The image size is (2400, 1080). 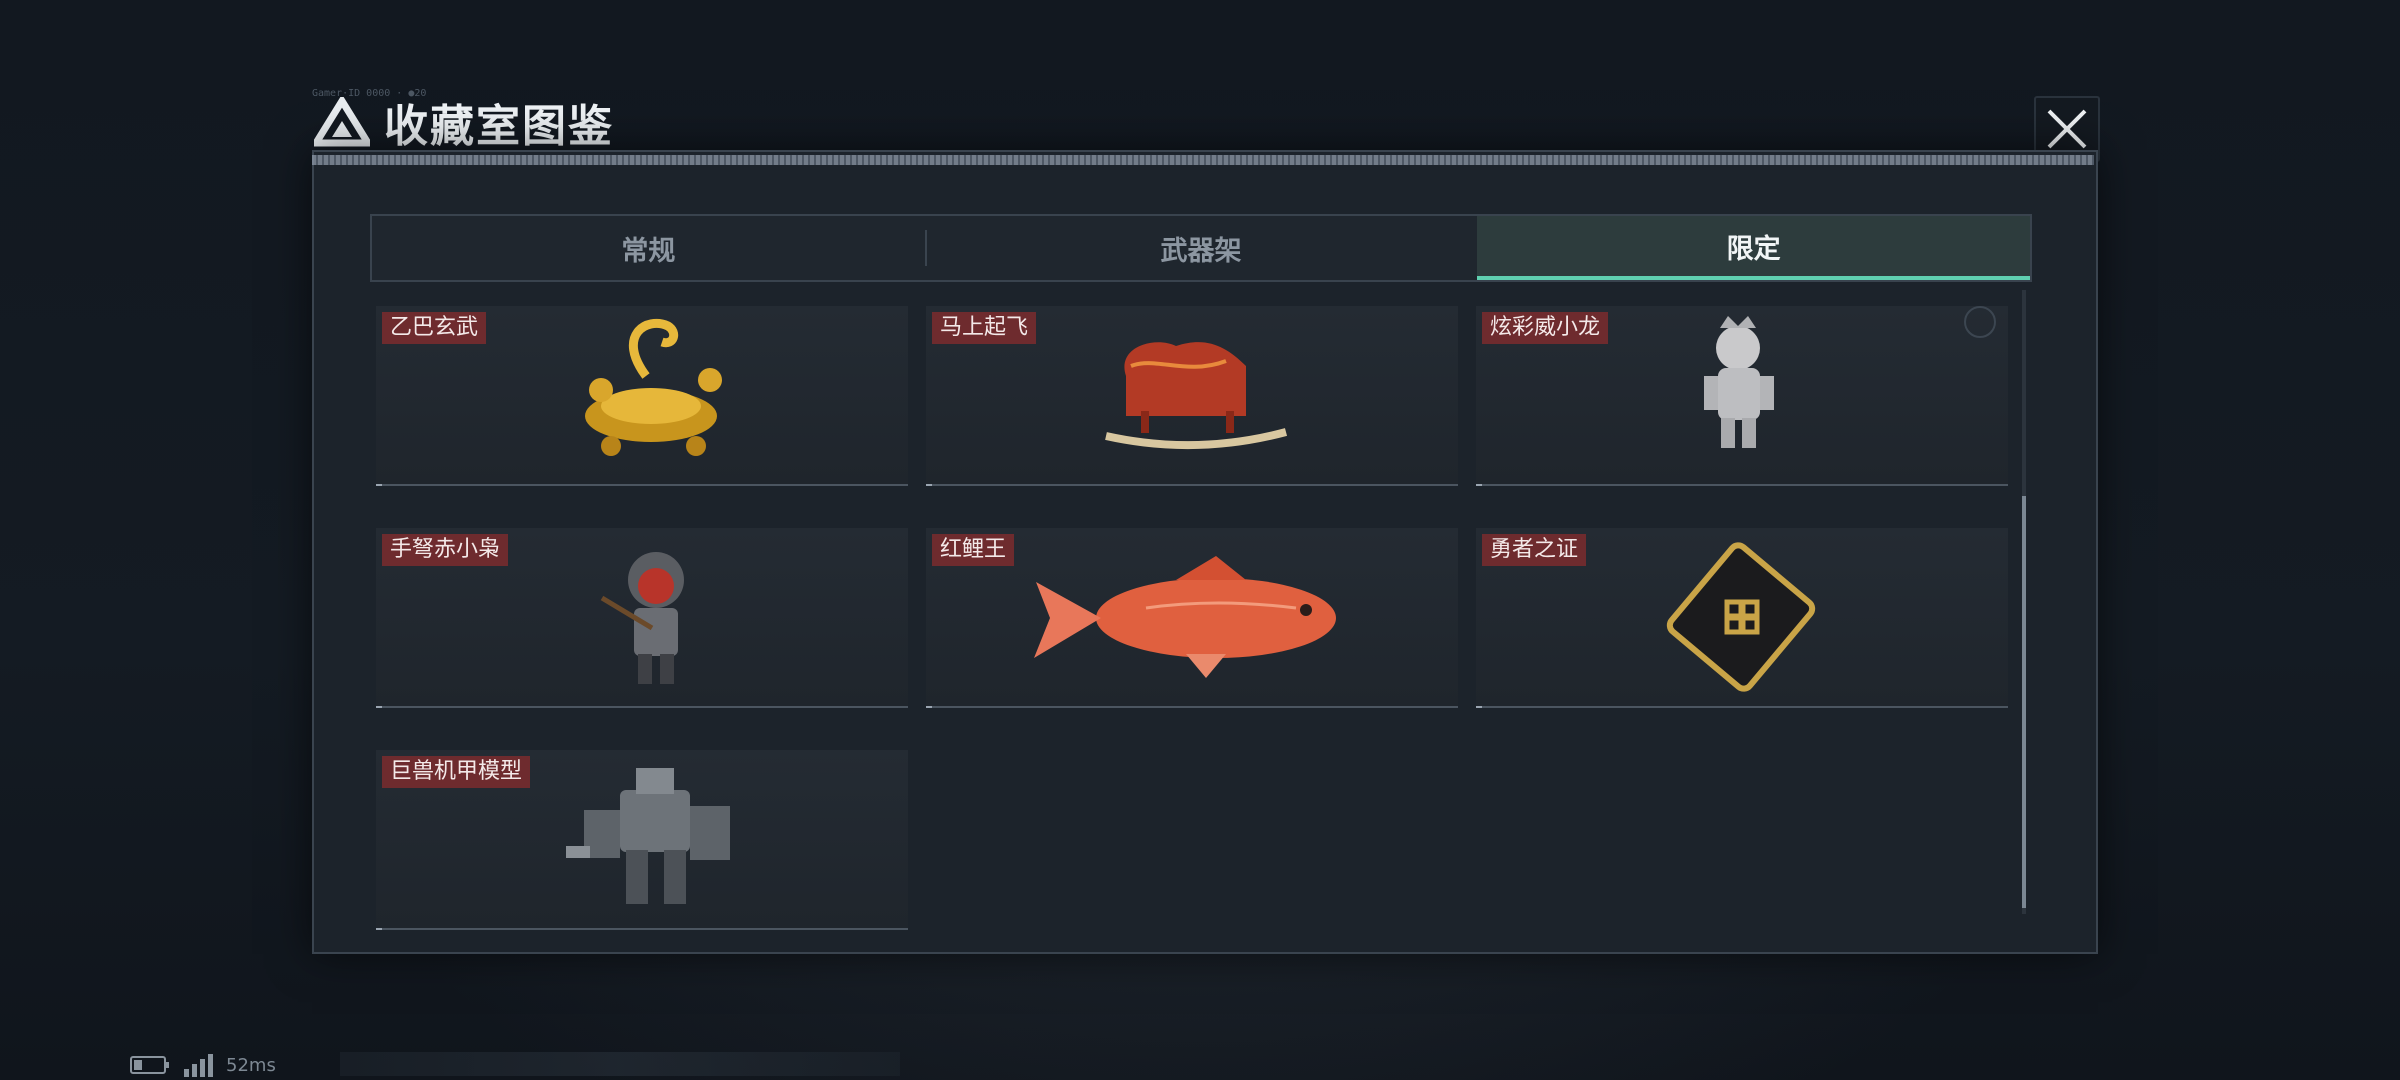 I want to click on panel-header: 收藏室图鉴, so click(x=464, y=122).